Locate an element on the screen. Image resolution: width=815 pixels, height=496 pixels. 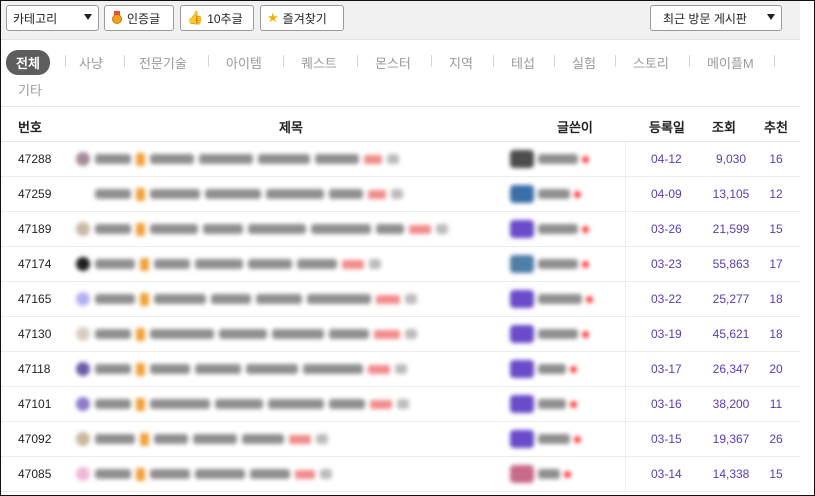
post-views: 38,200 is located at coordinates (731, 404).